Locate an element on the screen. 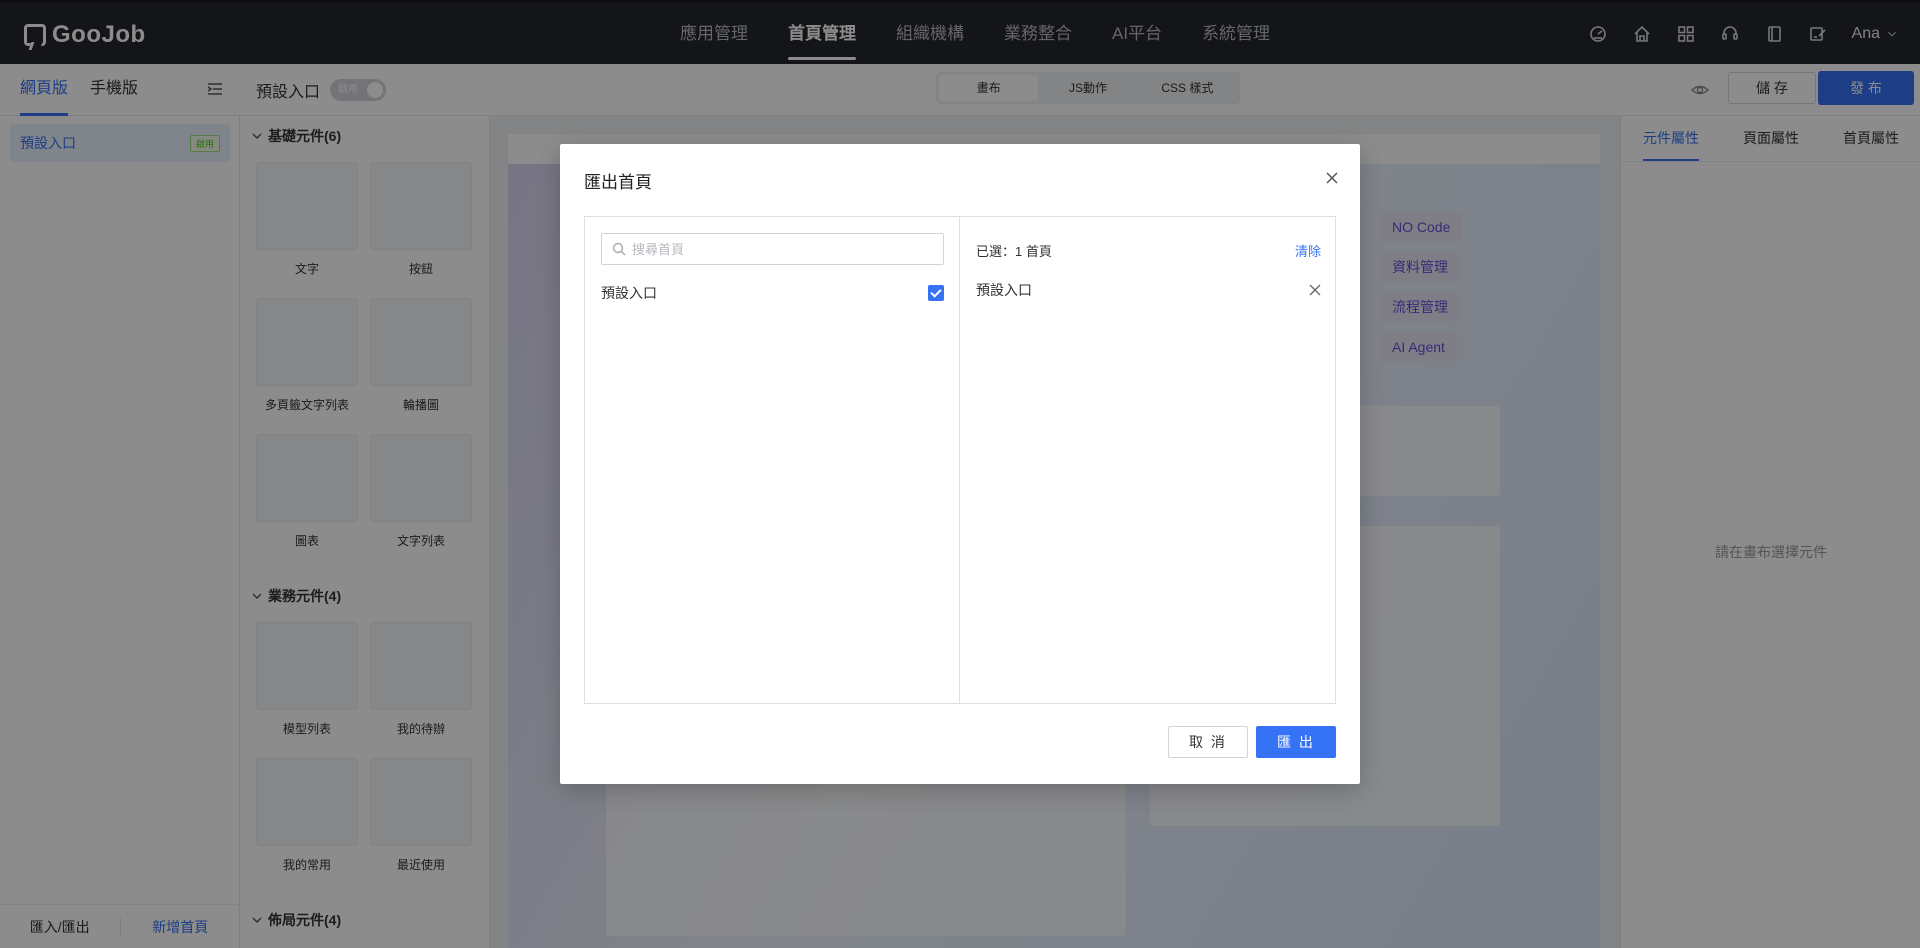 This screenshot has width=1920, height=948. close-icon is located at coordinates (1332, 178).